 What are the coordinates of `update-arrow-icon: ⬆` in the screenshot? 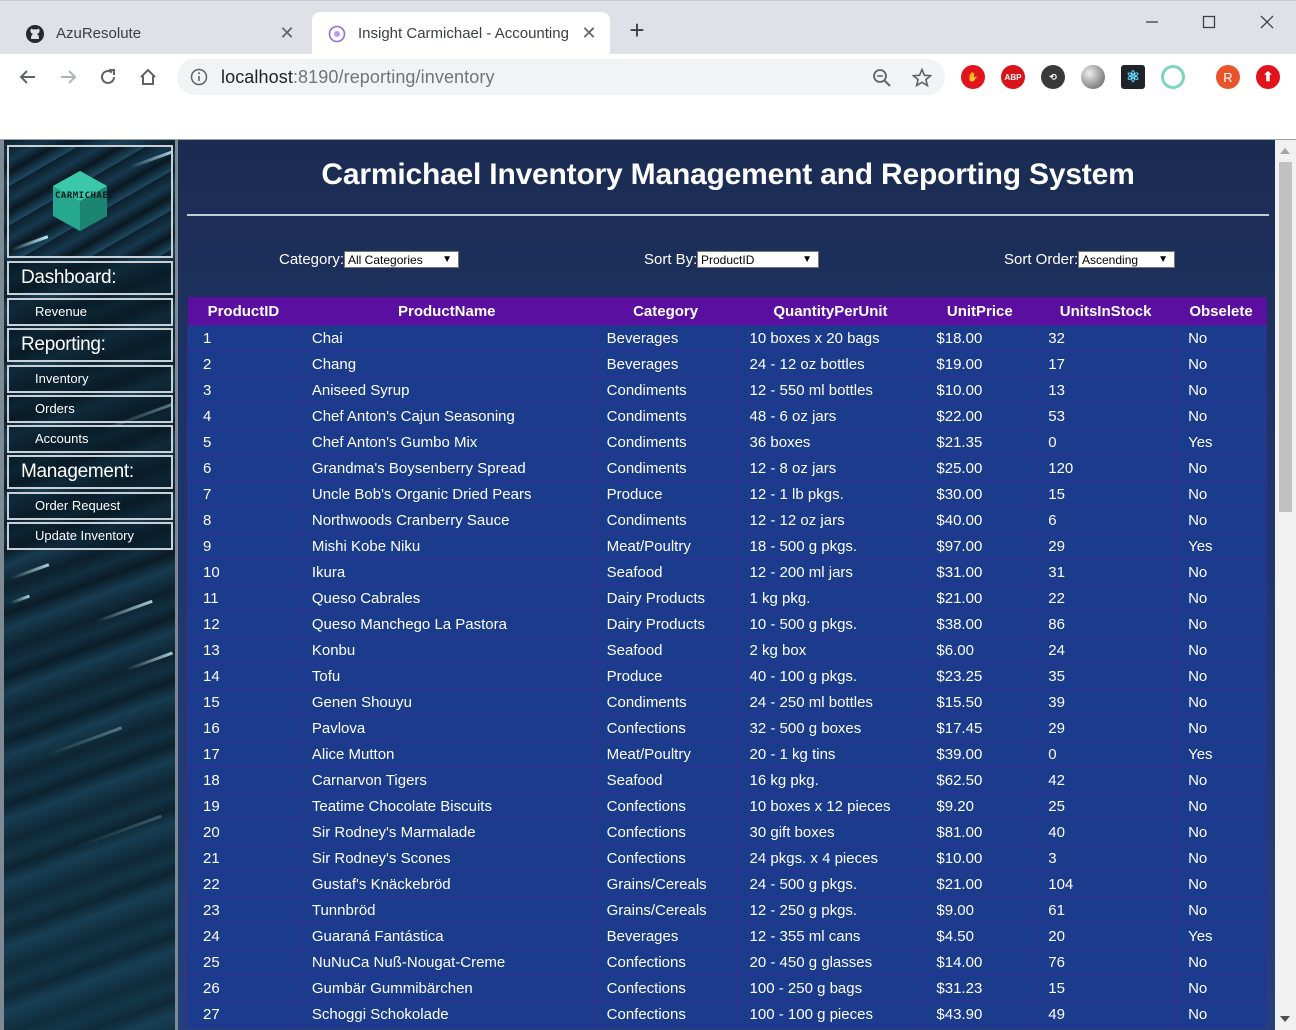 It's located at (1268, 77).